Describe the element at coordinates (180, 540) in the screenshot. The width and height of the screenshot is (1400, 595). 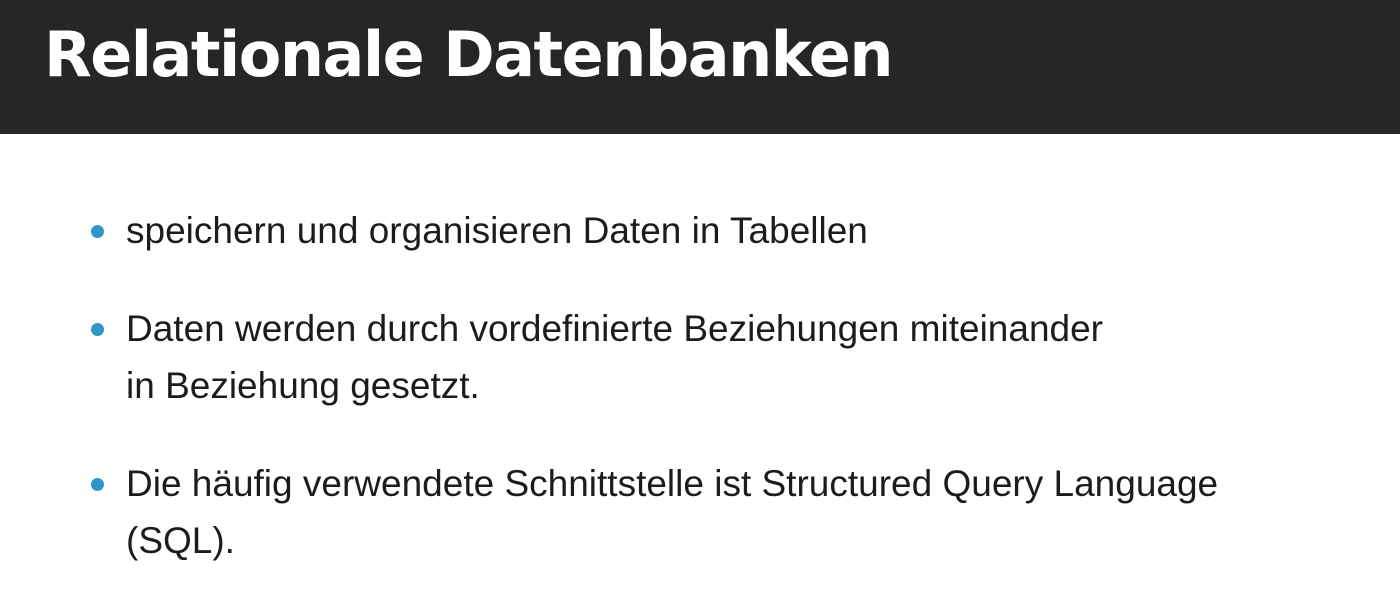
I see `bullet-text-line: (SQL).` at that location.